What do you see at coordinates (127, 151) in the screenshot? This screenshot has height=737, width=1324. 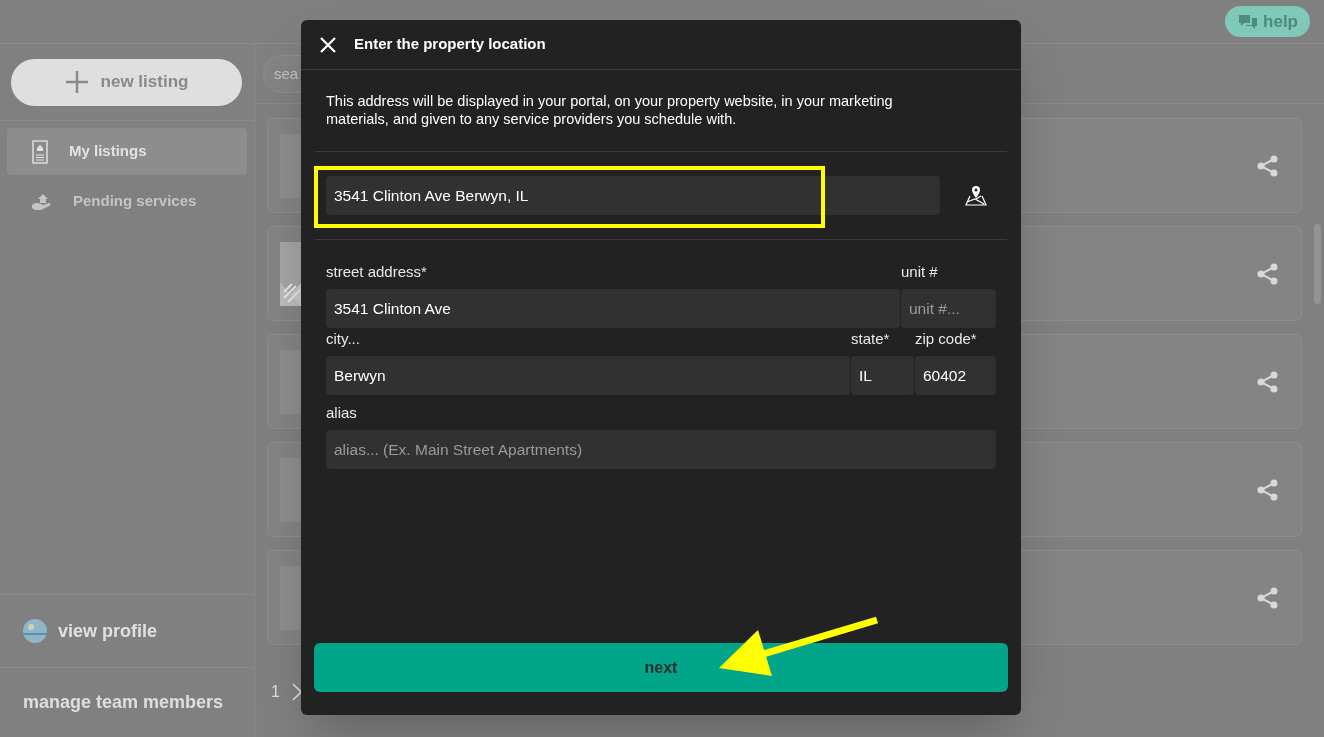 I see `sidebar-item: My listings` at bounding box center [127, 151].